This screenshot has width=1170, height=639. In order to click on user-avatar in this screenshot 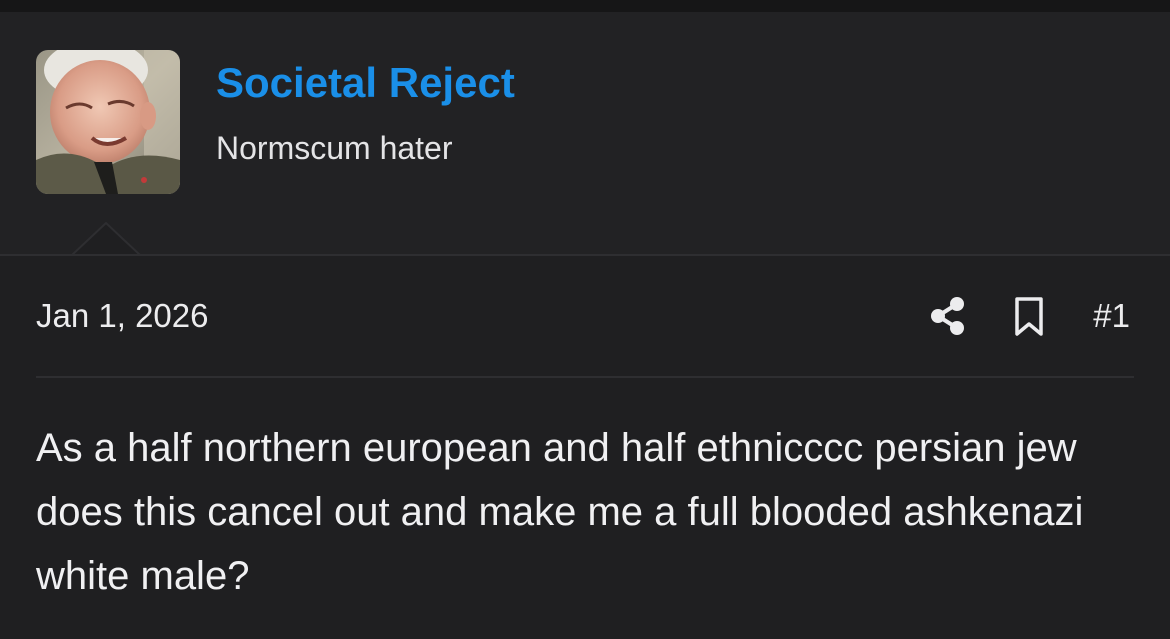, I will do `click(108, 122)`.